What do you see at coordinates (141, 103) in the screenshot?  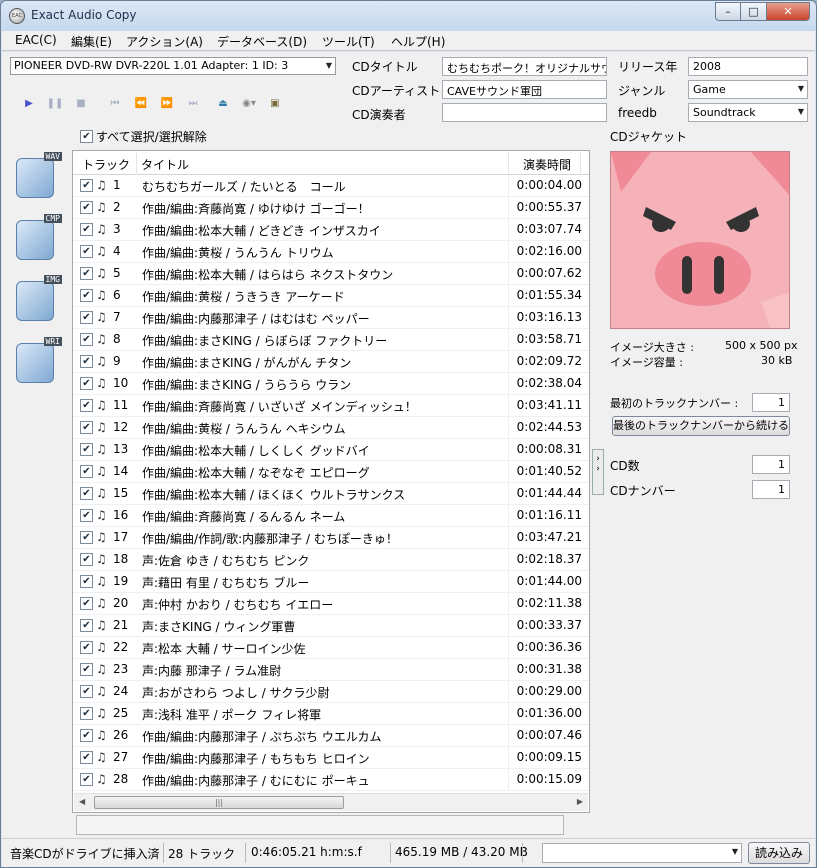 I see `rewind-icon: ⏪` at bounding box center [141, 103].